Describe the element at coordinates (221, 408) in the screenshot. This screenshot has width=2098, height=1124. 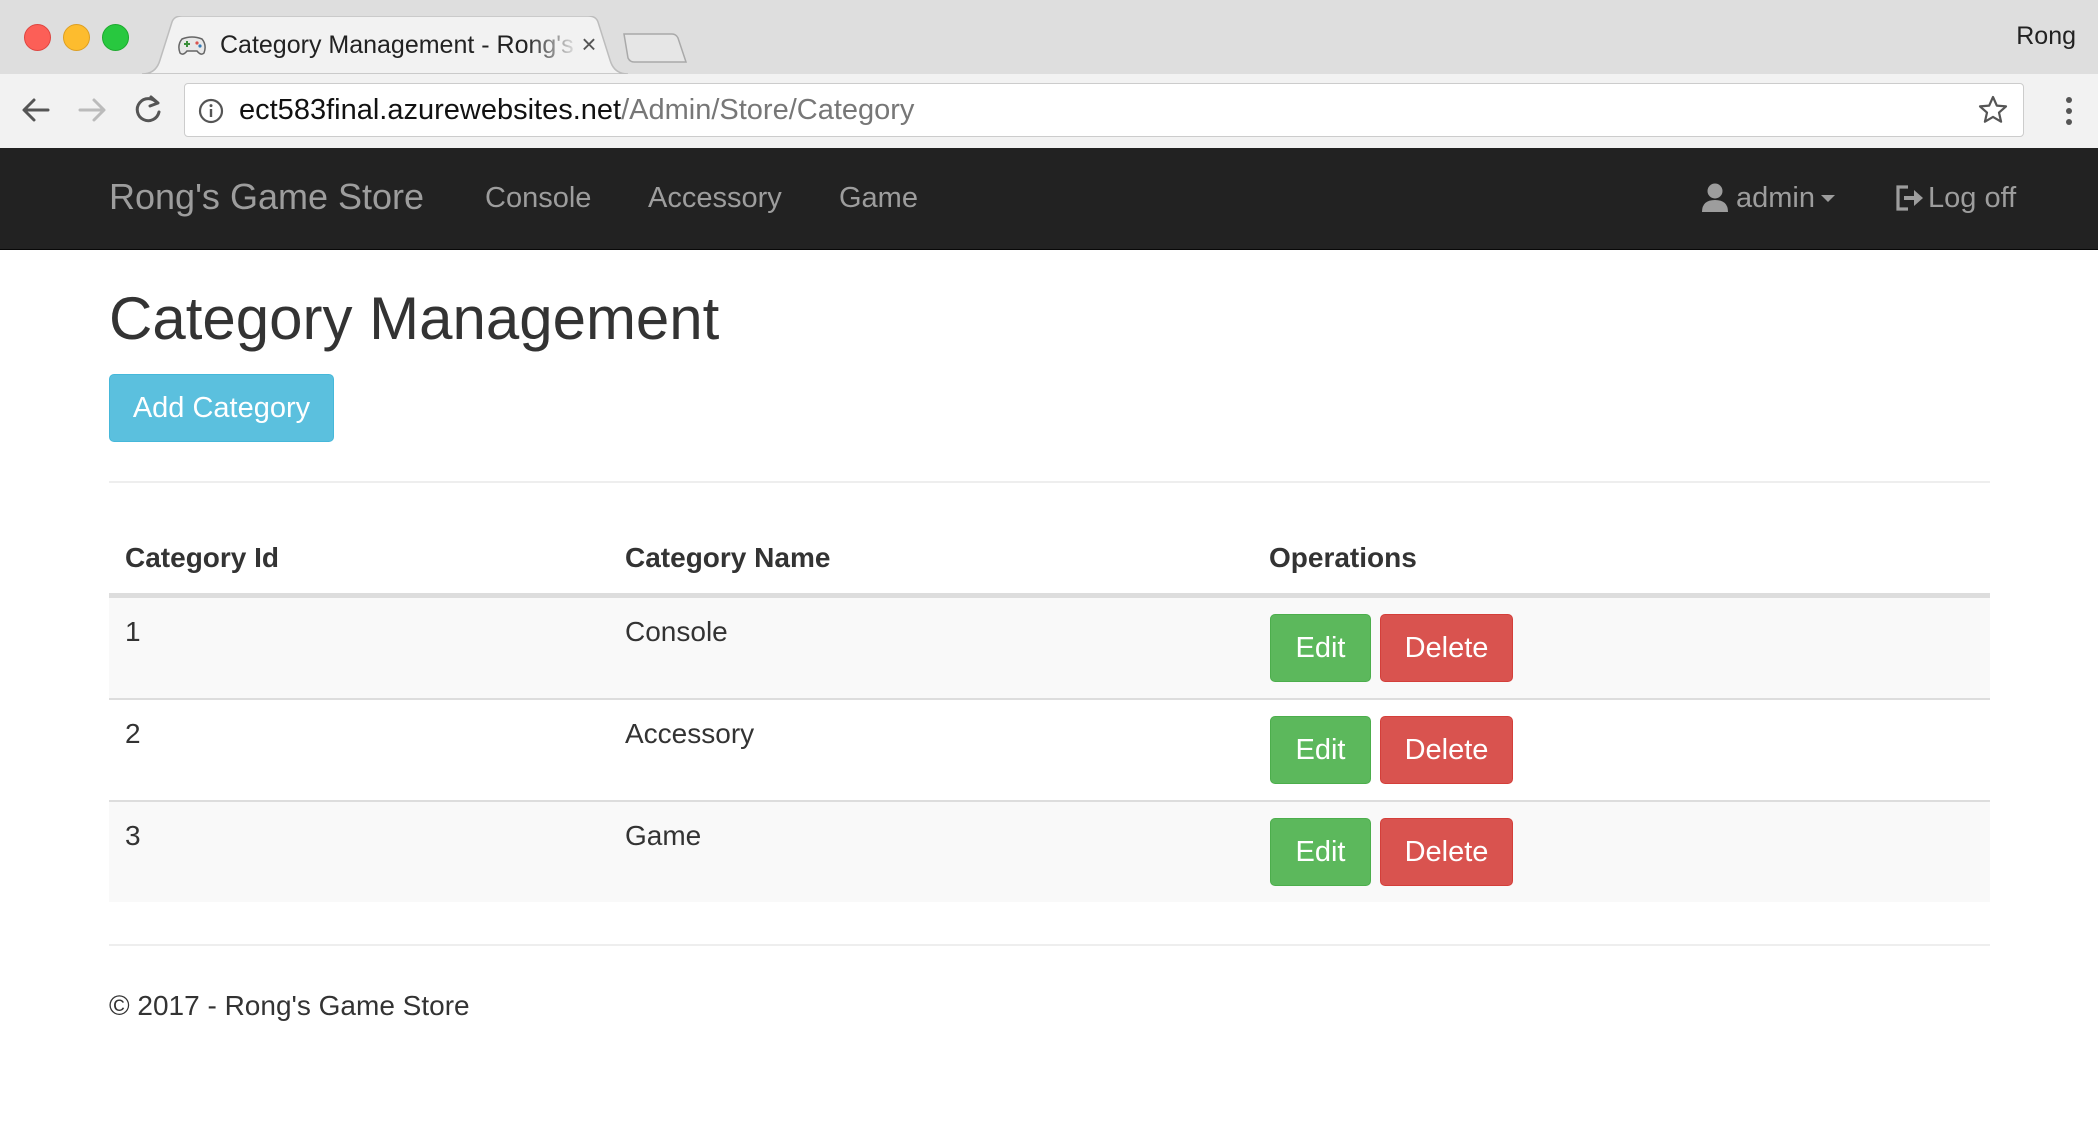
I see `add-category-button: Add Category` at that location.